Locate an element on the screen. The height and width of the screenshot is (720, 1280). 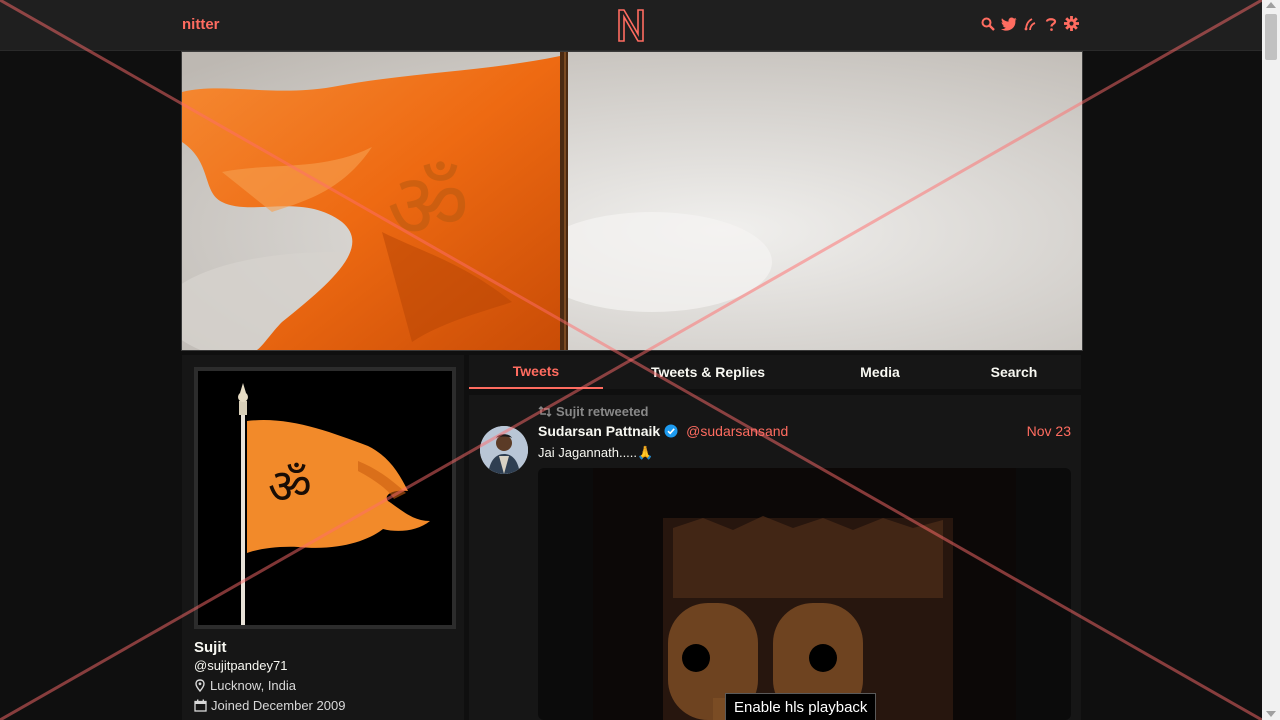
tab-search: Search is located at coordinates (1014, 372).